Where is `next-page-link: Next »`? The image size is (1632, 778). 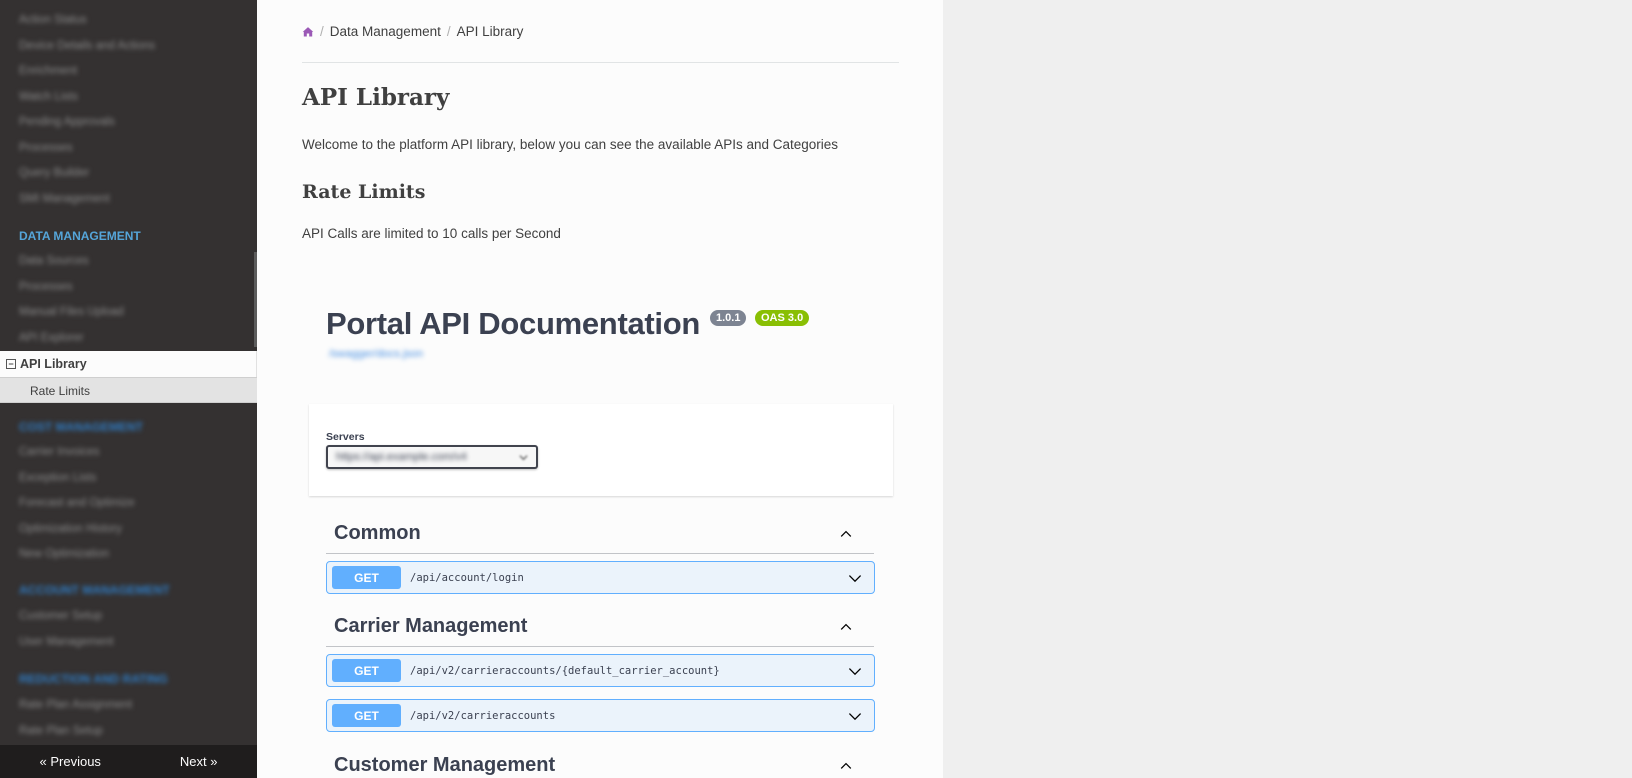 next-page-link: Next » is located at coordinates (199, 761).